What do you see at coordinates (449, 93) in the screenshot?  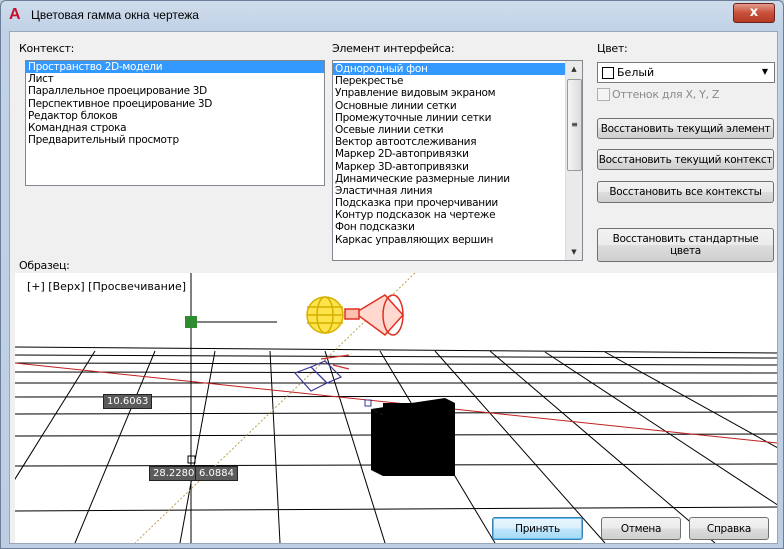 I see `list-item: Управление видовым экраном` at bounding box center [449, 93].